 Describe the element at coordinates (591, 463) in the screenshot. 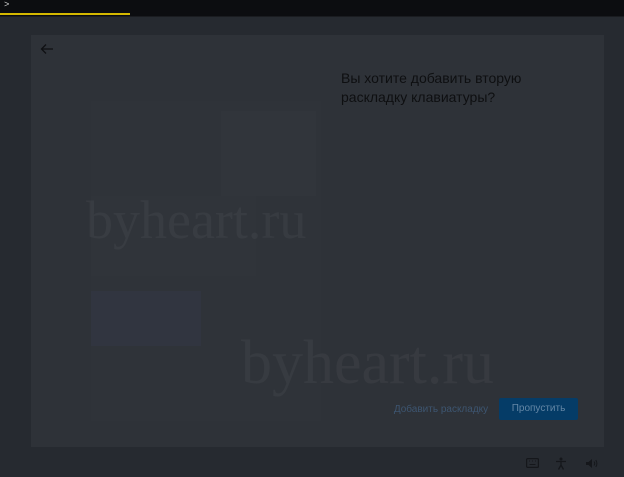

I see `volume-icon` at that location.